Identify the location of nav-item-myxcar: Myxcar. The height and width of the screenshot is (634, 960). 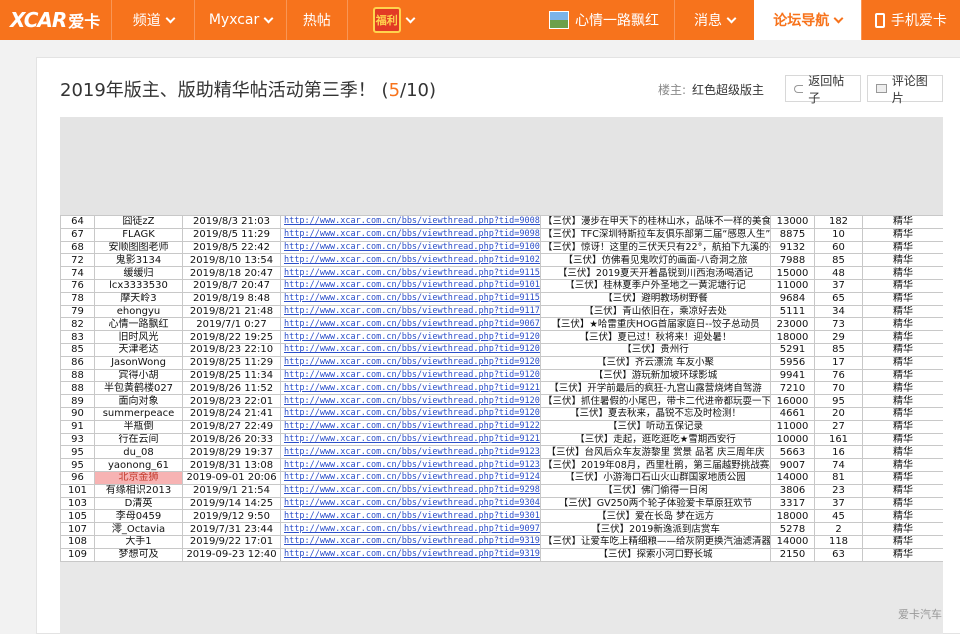
(239, 20).